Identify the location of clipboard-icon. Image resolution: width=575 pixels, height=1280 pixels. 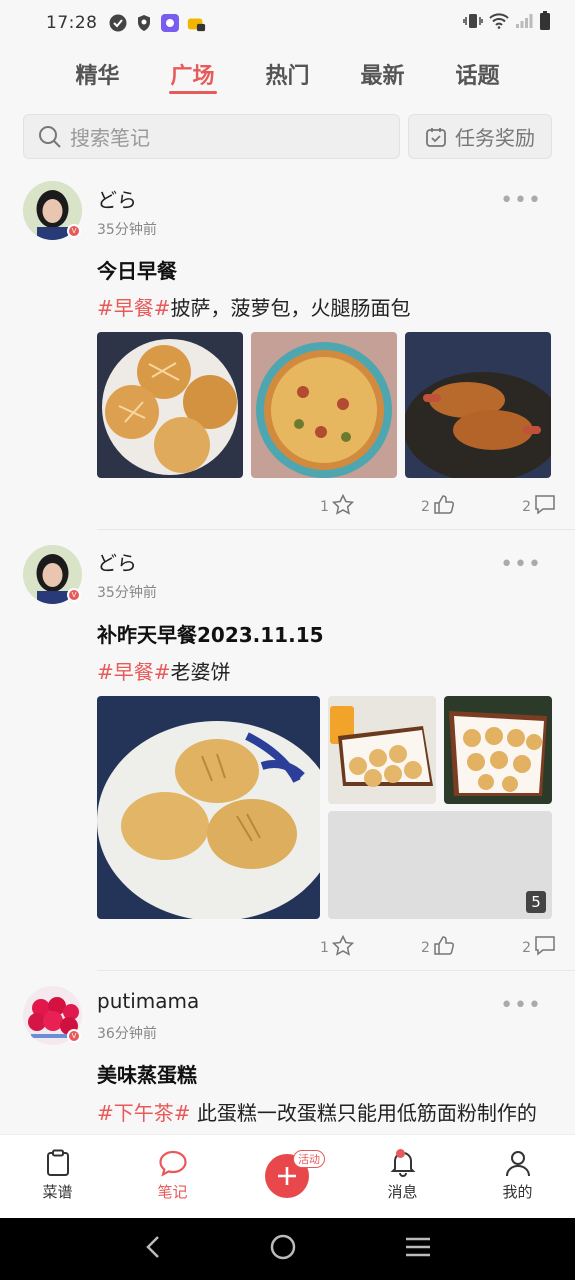
(57, 1162).